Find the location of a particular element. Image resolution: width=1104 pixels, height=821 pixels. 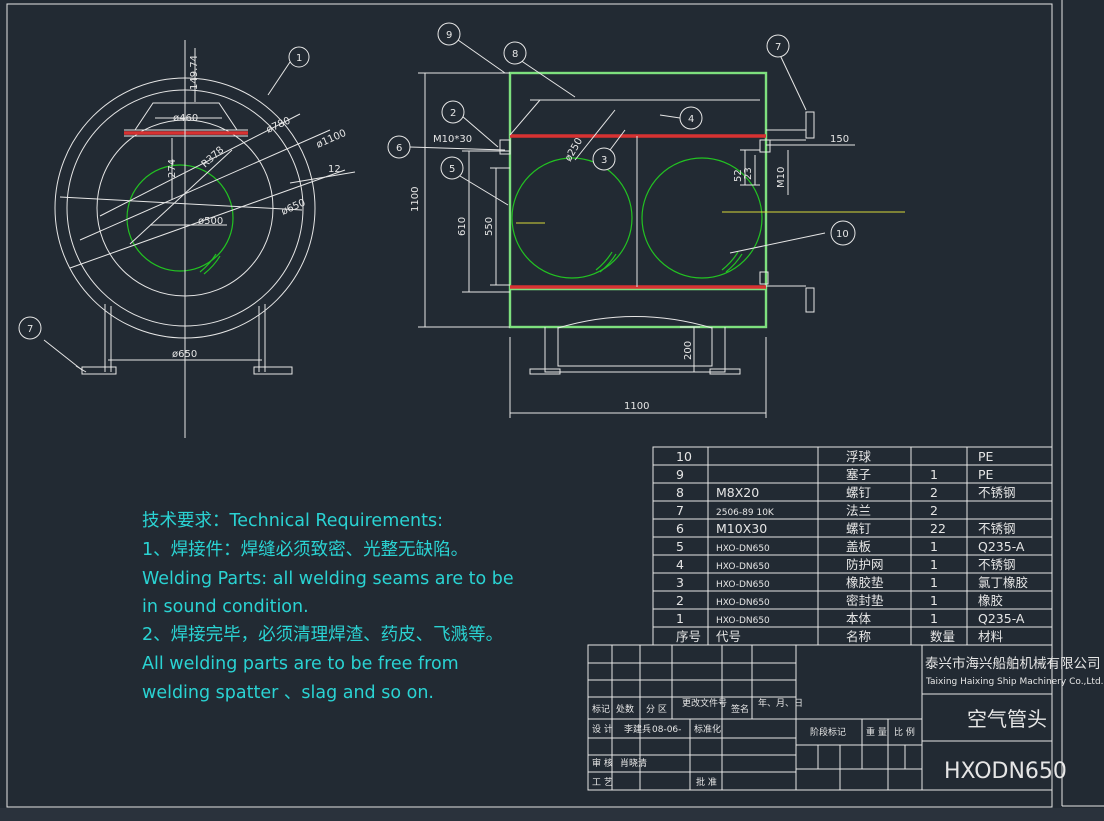

svg-text: 3 is located at coordinates (604, 160).